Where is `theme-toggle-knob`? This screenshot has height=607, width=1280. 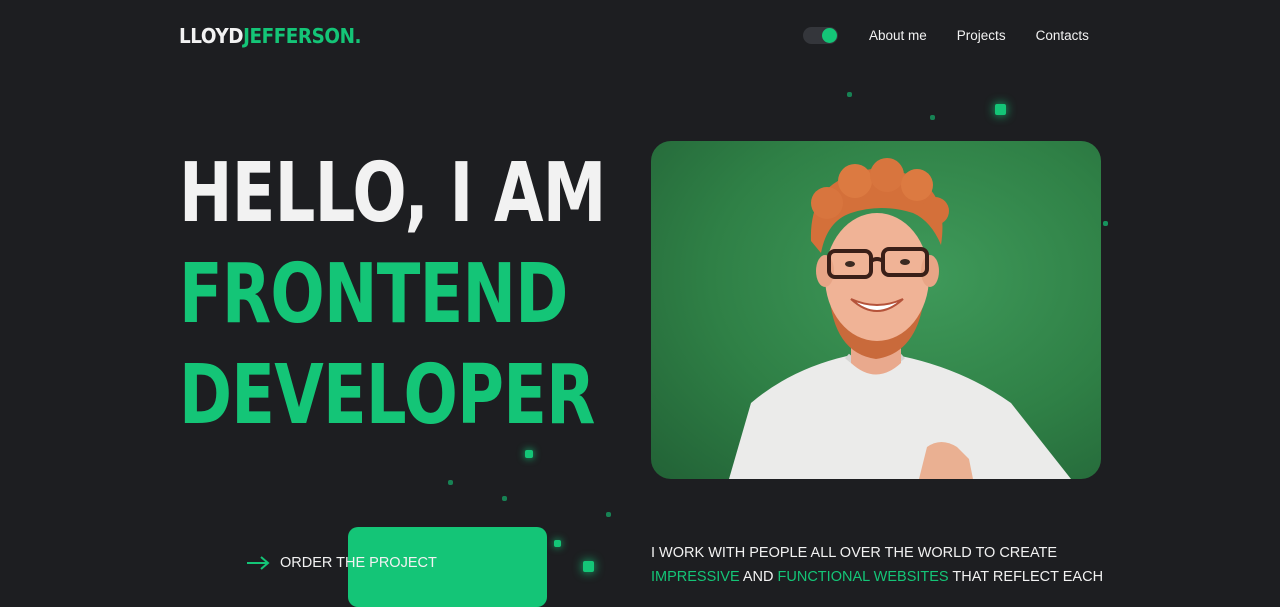 theme-toggle-knob is located at coordinates (829, 35).